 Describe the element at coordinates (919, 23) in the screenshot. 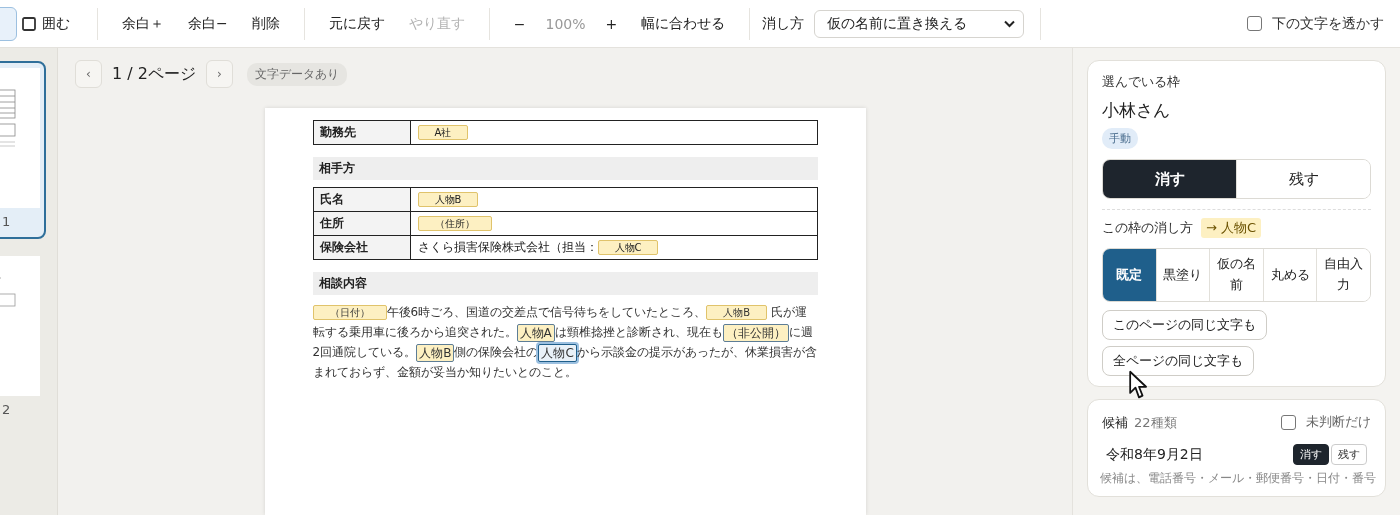

I see `method-select: 仮の名前に置き換える` at that location.